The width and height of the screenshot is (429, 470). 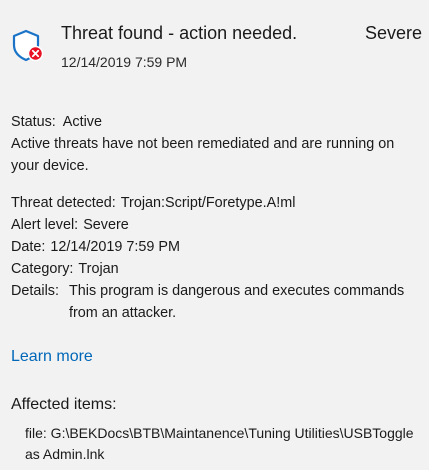 I want to click on alert-level-row: Alert level: Severe, so click(x=70, y=225).